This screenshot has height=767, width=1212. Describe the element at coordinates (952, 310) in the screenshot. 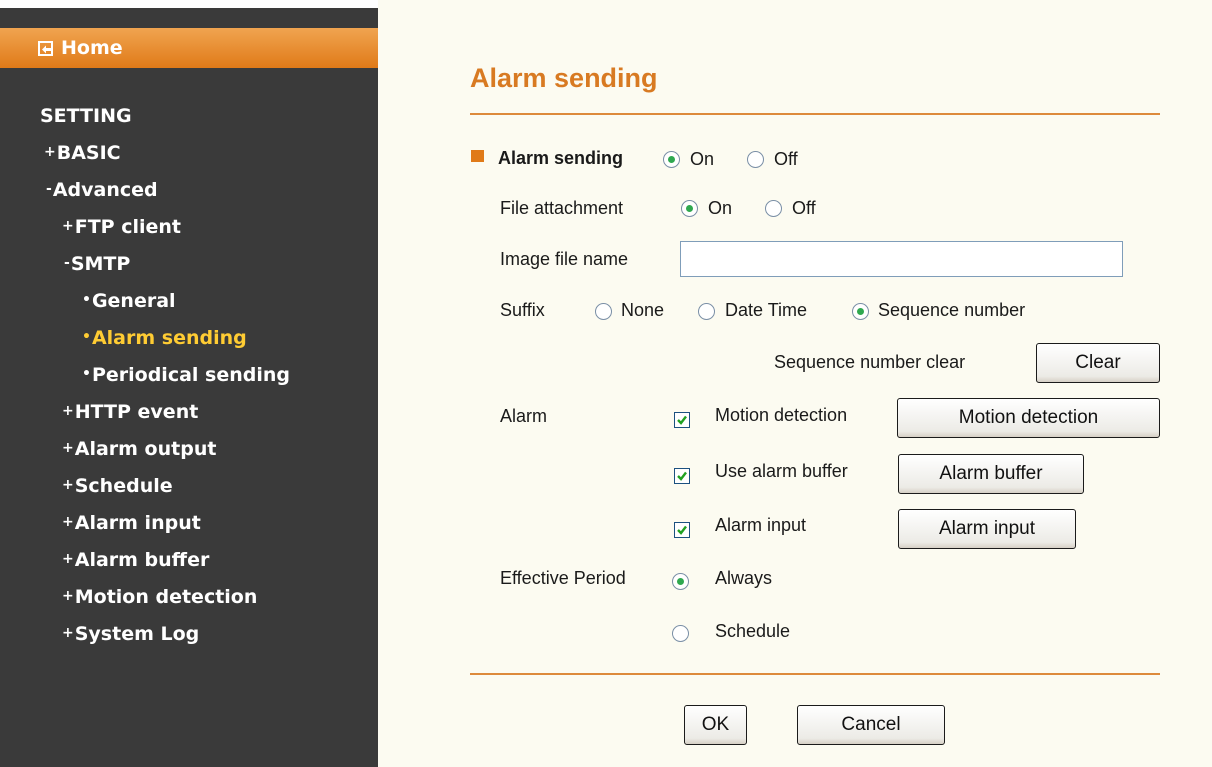

I see `suffix-sequence-number-label: Sequence number` at that location.